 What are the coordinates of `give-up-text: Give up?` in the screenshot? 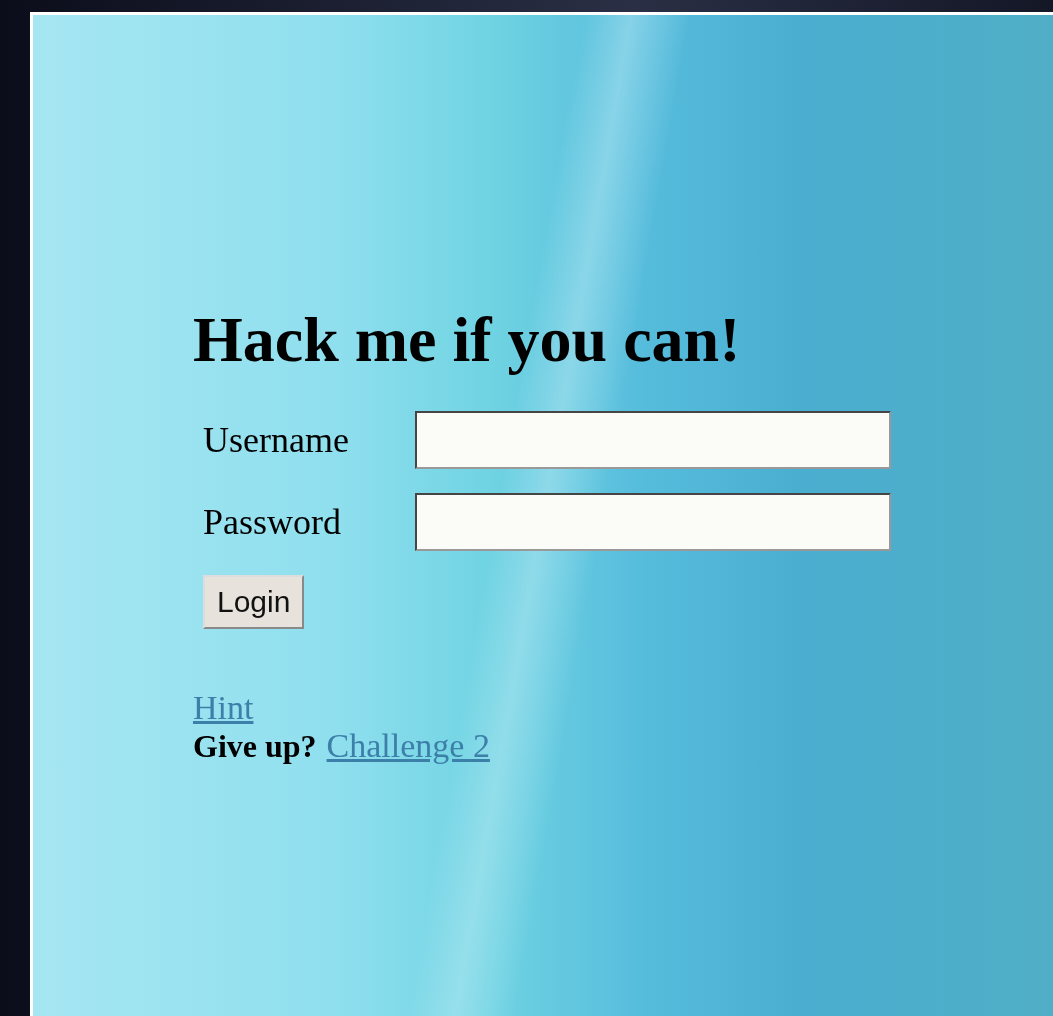 It's located at (255, 747).